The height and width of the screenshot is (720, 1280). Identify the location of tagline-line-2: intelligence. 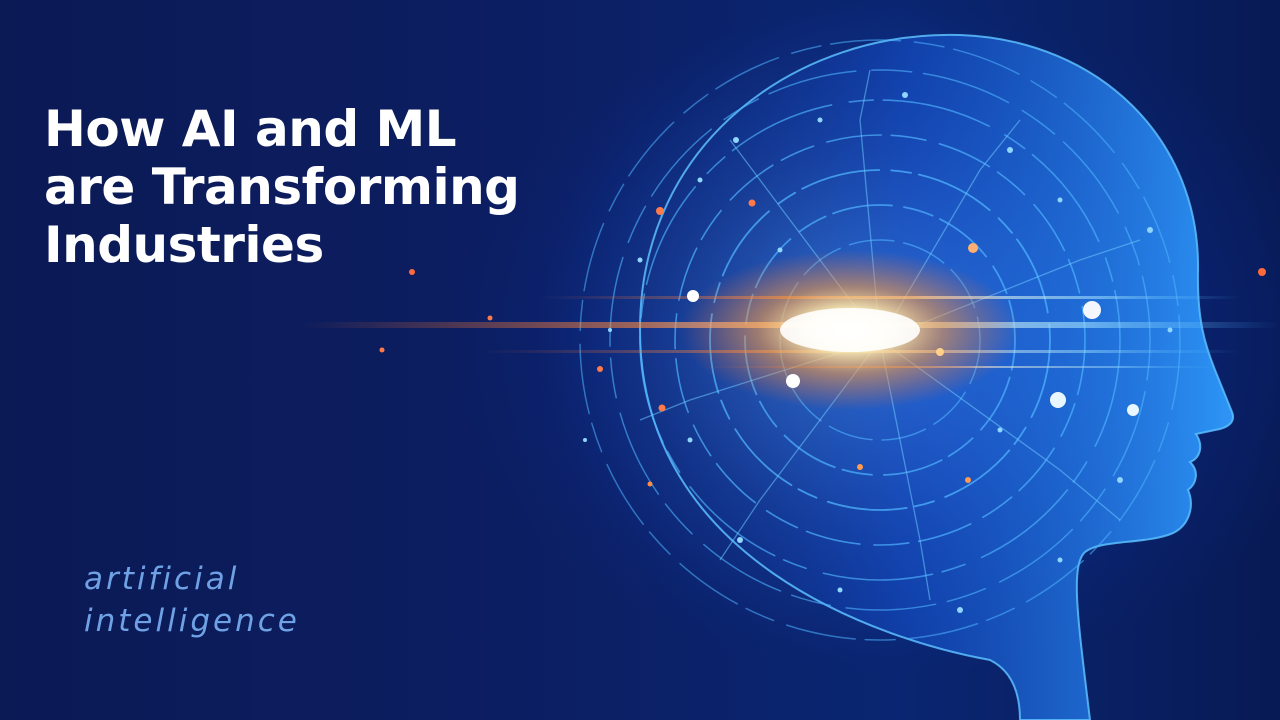
(192, 621).